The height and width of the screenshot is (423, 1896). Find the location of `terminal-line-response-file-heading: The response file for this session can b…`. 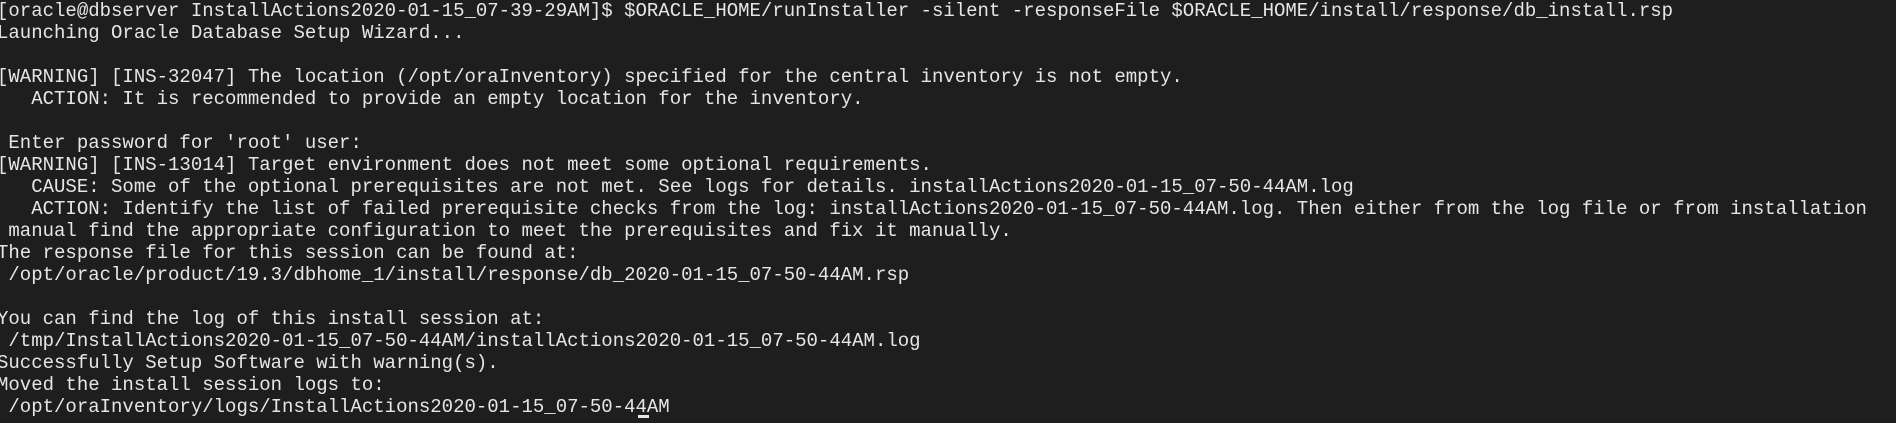

terminal-line-response-file-heading: The response file for this session can b… is located at coordinates (289, 253).